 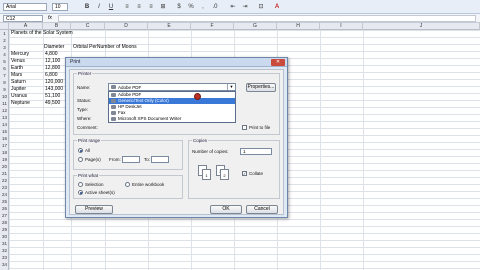 What do you see at coordinates (52, 68) in the screenshot?
I see `diameter-cell: 12,800` at bounding box center [52, 68].